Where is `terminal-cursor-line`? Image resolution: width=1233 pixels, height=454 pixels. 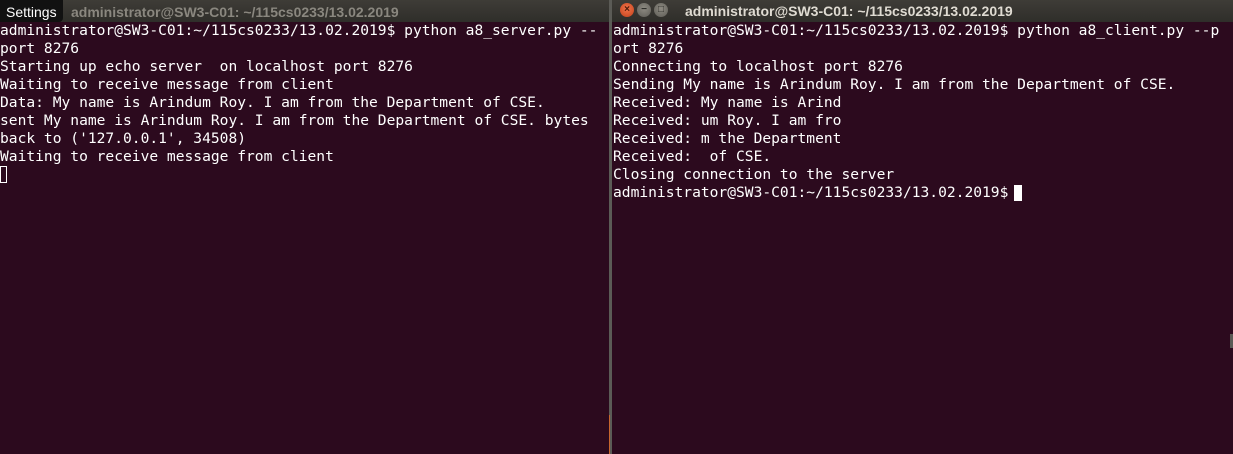 terminal-cursor-line is located at coordinates (304, 175).